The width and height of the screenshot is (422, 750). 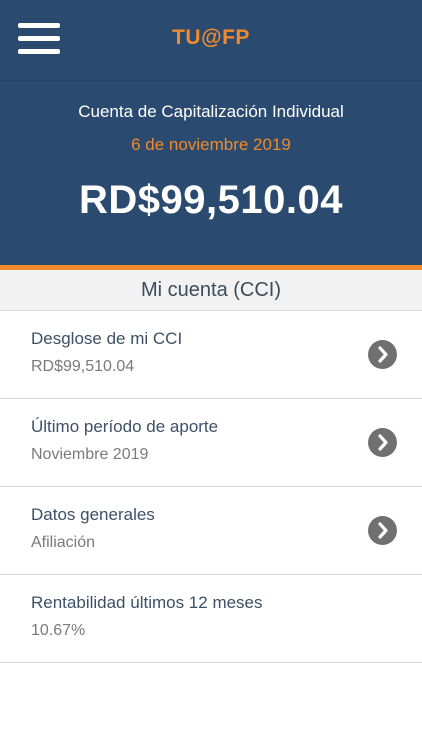 What do you see at coordinates (83, 366) in the screenshot?
I see `list-item-value: RD$99,510.04` at bounding box center [83, 366].